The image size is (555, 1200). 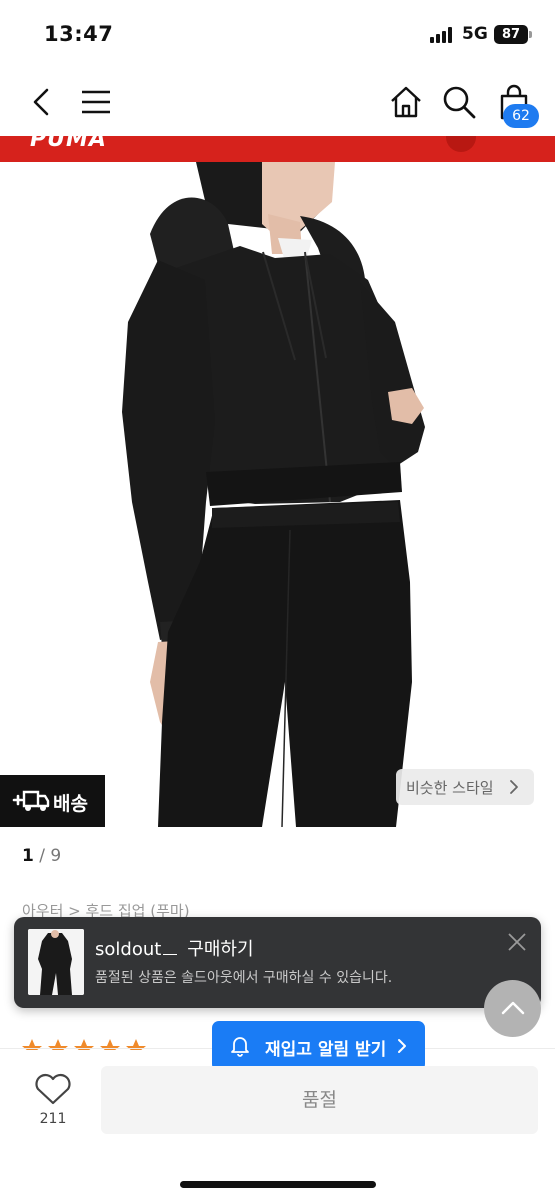 What do you see at coordinates (461, 144) in the screenshot?
I see `brand-decoration` at bounding box center [461, 144].